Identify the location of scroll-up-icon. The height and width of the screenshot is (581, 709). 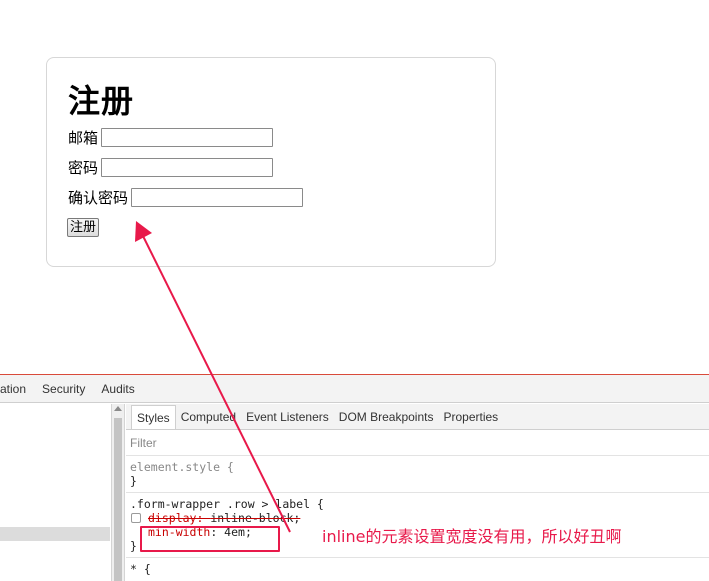
(118, 408).